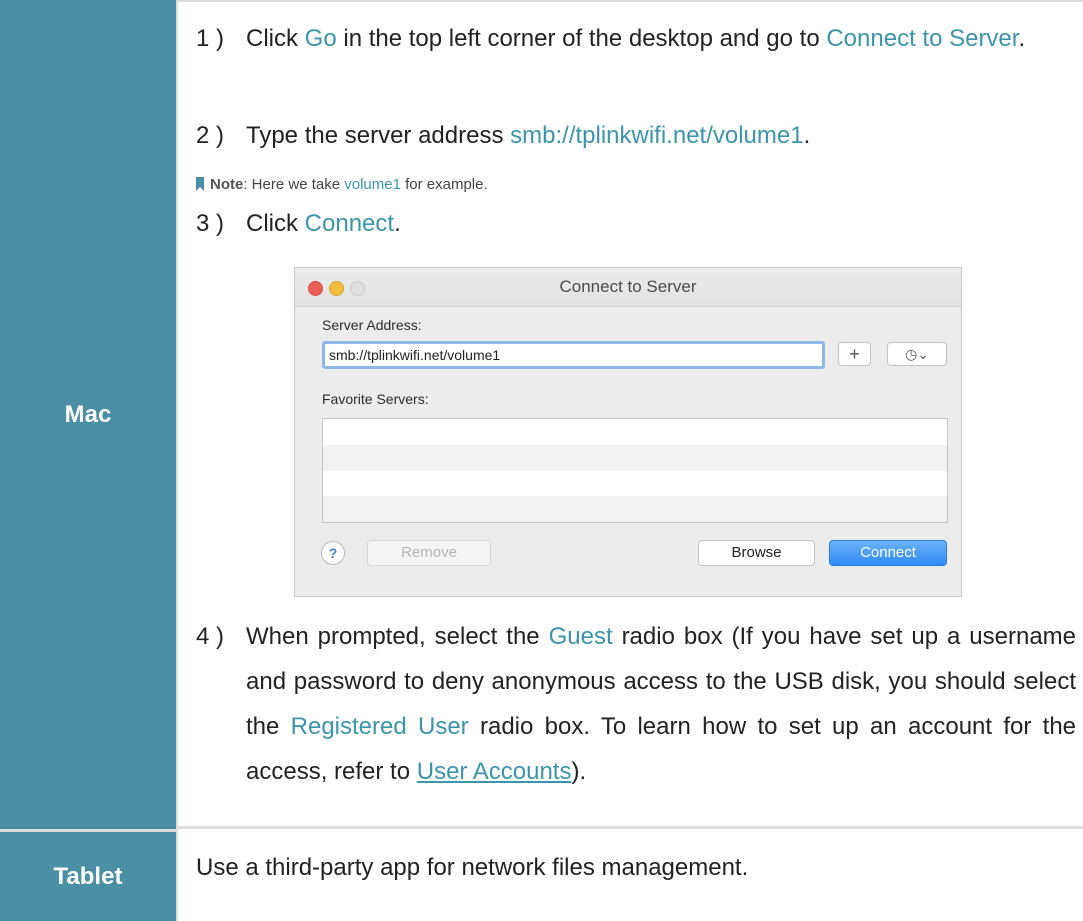 This screenshot has width=1083, height=921. I want to click on step-text: Click Connect., so click(323, 223).